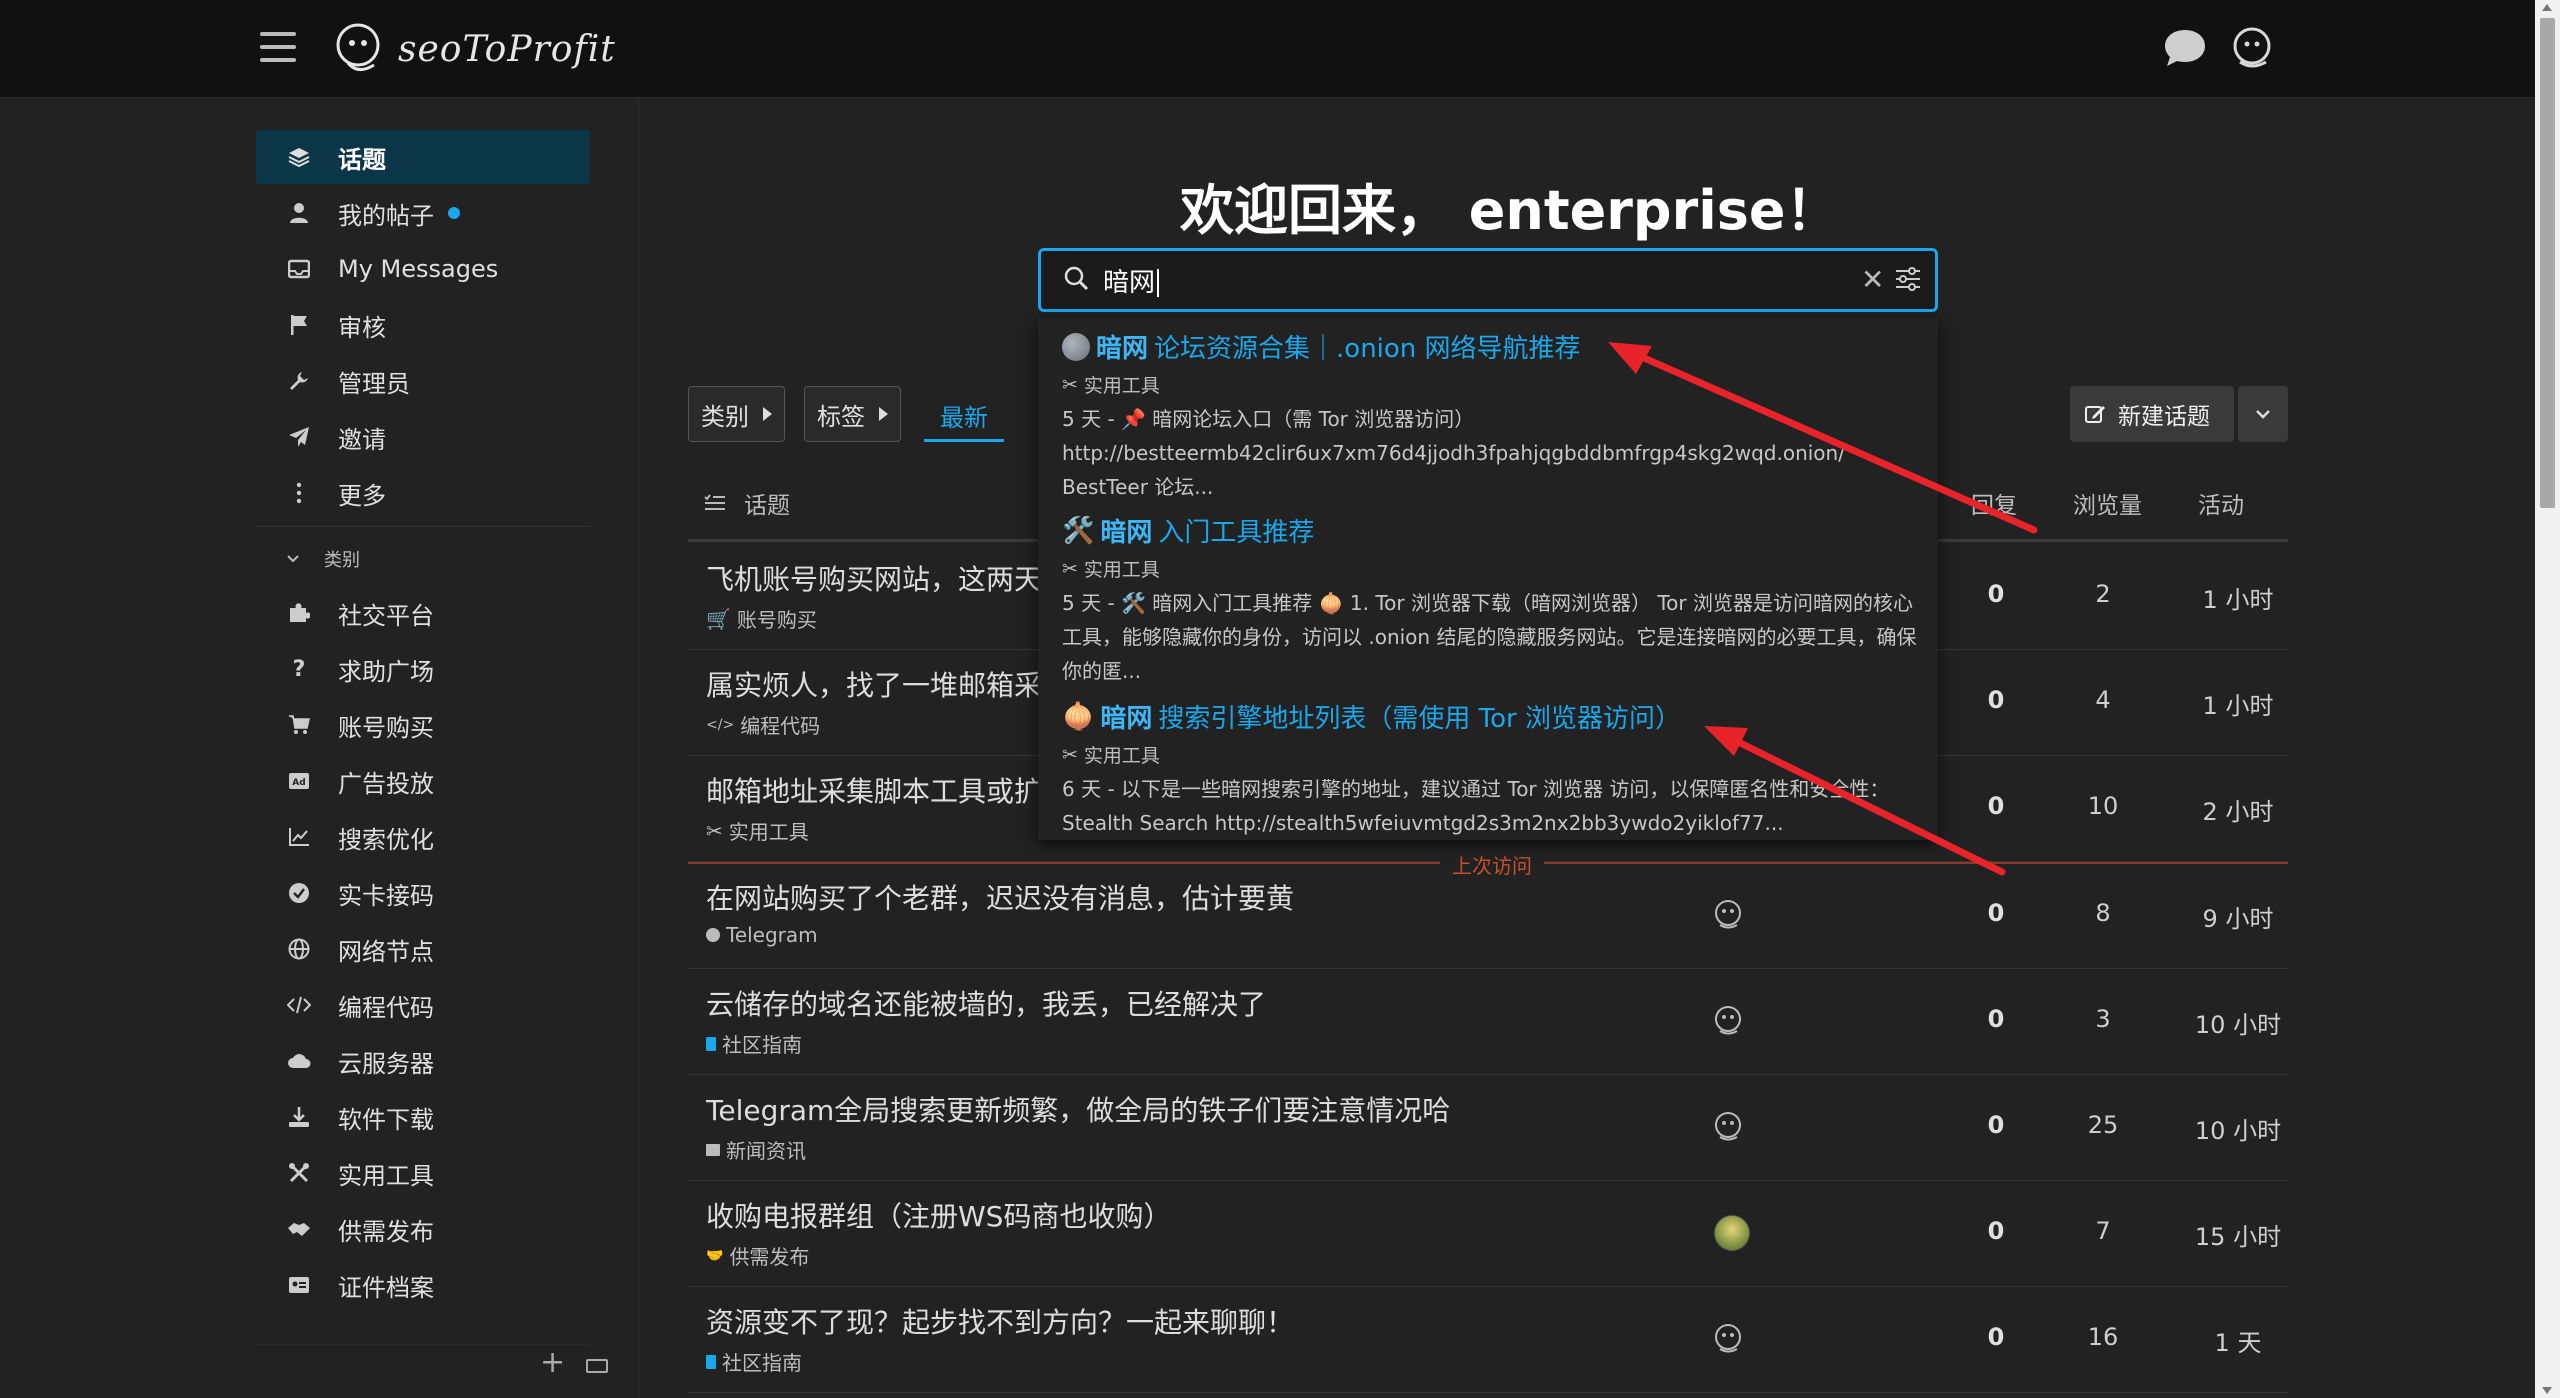  Describe the element at coordinates (2547, 1390) in the screenshot. I see `scroll-down-icon` at that location.